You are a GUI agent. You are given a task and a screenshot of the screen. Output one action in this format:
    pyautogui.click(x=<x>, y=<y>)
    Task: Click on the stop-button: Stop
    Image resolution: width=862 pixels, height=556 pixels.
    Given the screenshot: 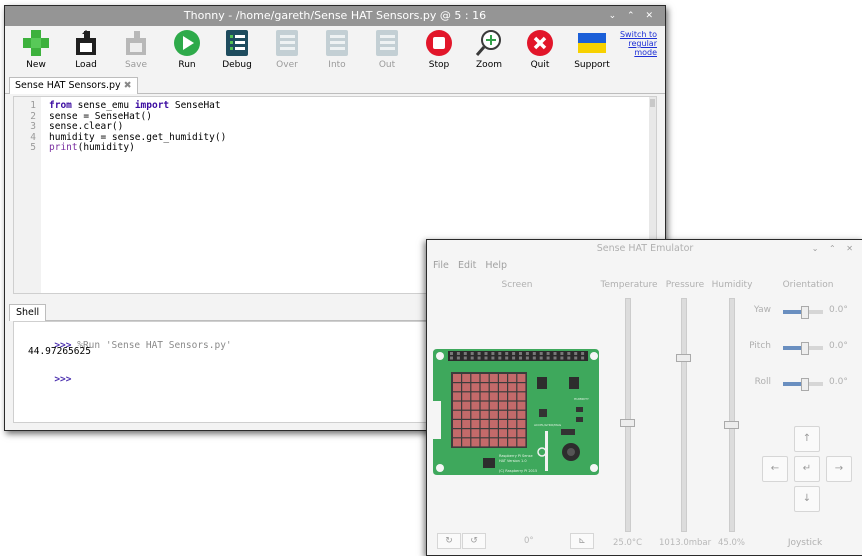 What is the action you would take?
    pyautogui.click(x=439, y=49)
    